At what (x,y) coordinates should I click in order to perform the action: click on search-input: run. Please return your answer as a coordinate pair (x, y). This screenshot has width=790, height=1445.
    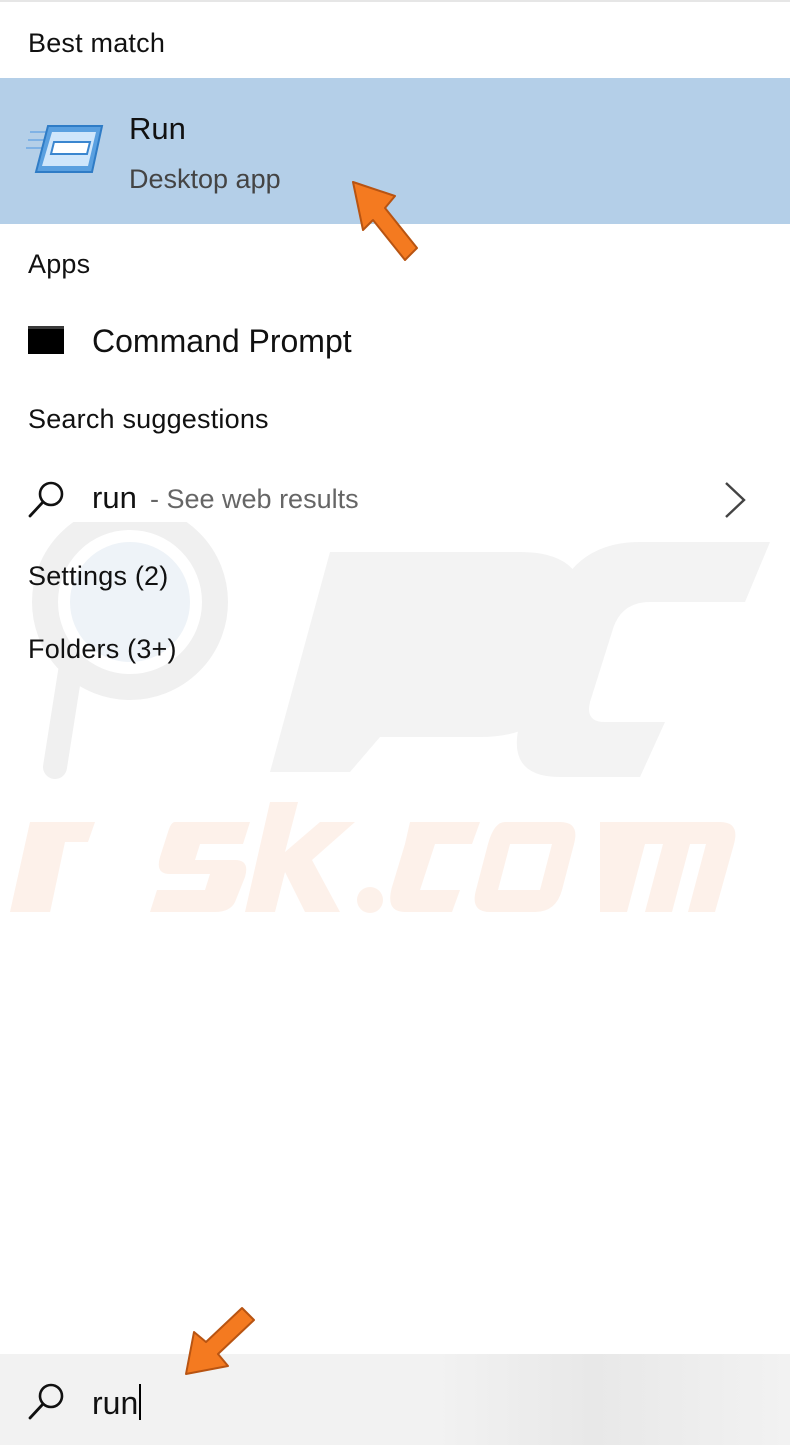
    Looking at the image, I should click on (117, 1403).